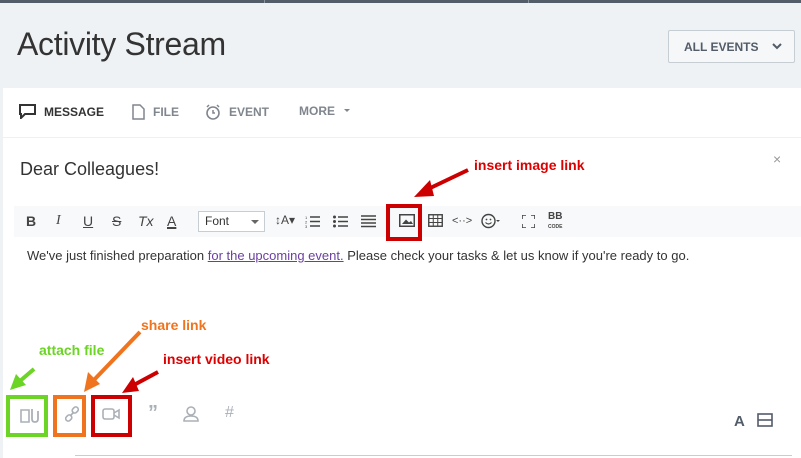 The width and height of the screenshot is (801, 458). What do you see at coordinates (140, 381) in the screenshot?
I see `arrow-insert-video` at bounding box center [140, 381].